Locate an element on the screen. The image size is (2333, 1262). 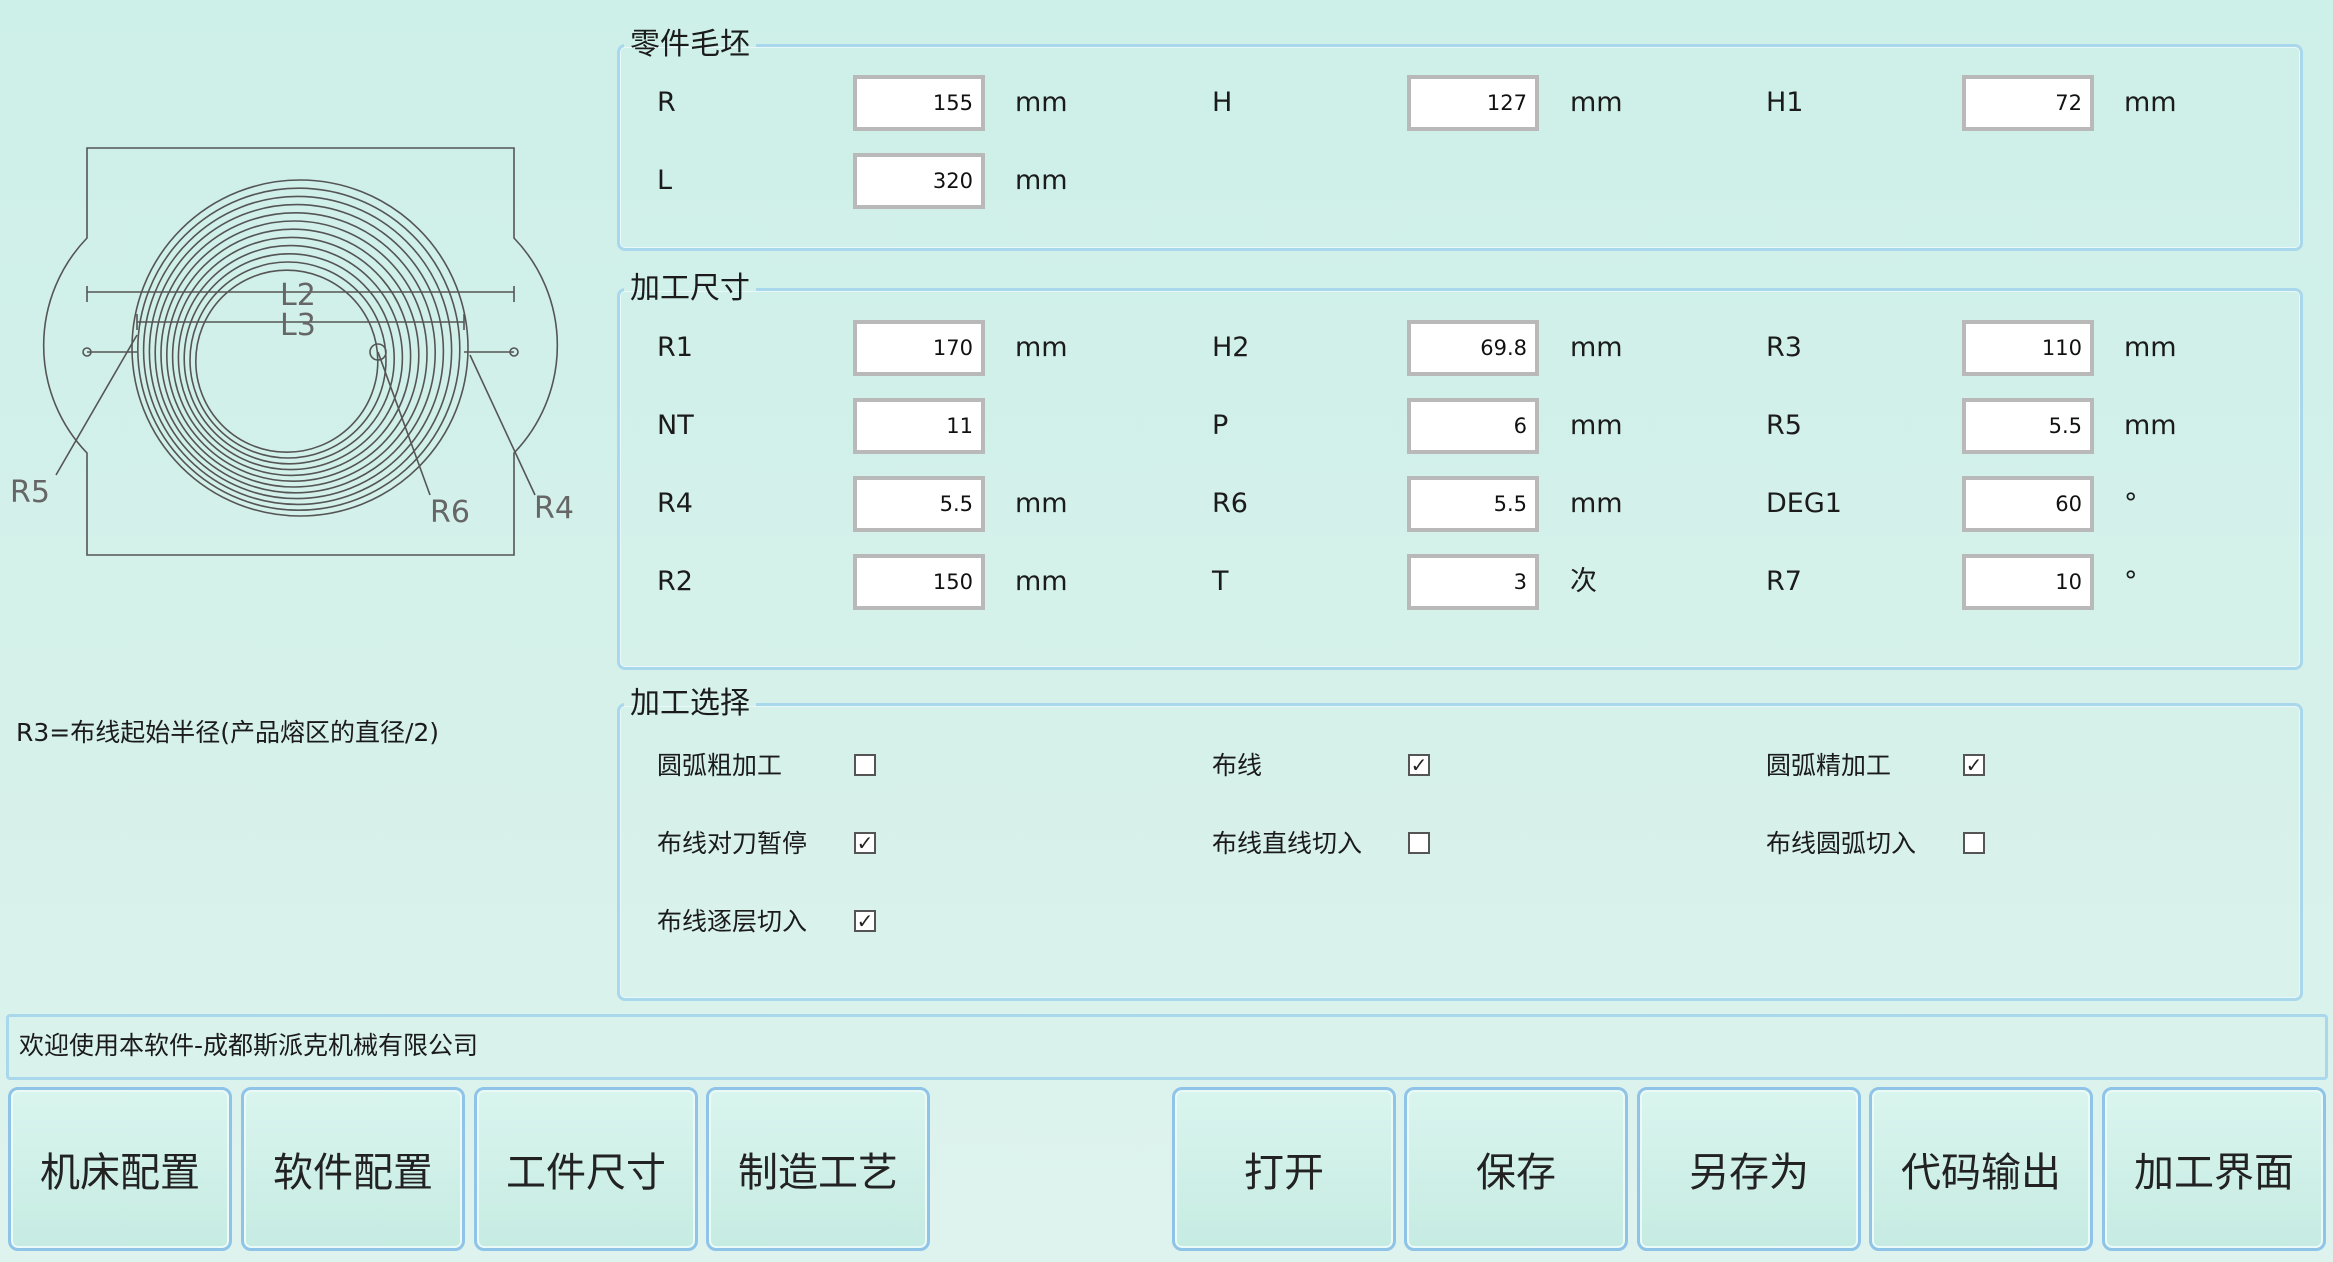
h2-input: 69.8 is located at coordinates (1473, 348).